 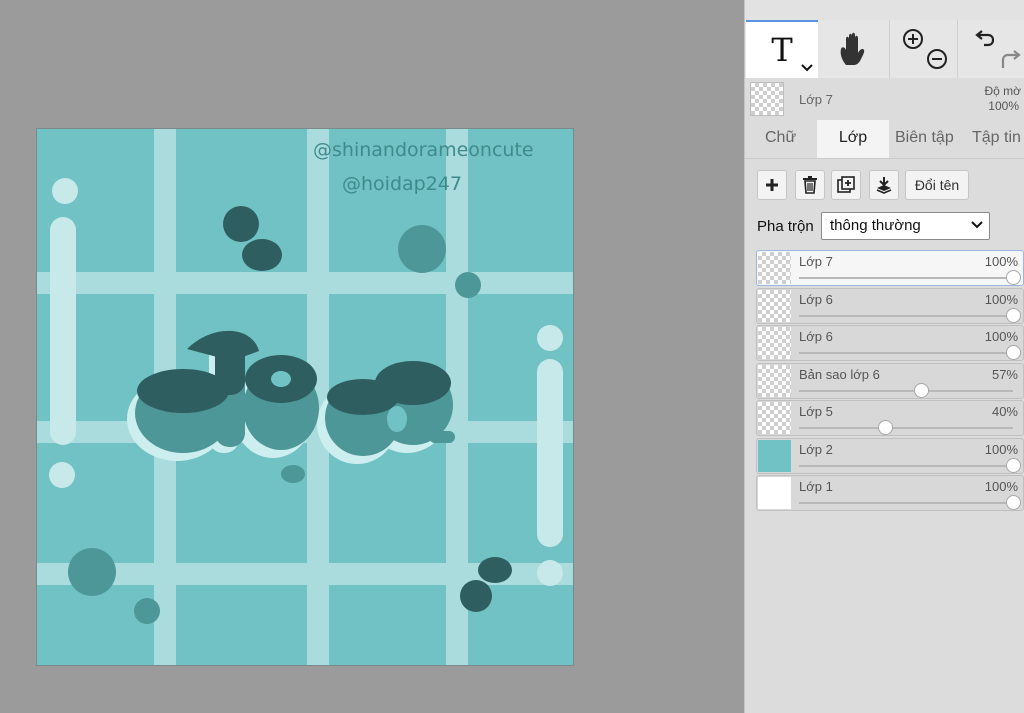 What do you see at coordinates (853, 139) in the screenshot?
I see `tab-layers: Lớp` at bounding box center [853, 139].